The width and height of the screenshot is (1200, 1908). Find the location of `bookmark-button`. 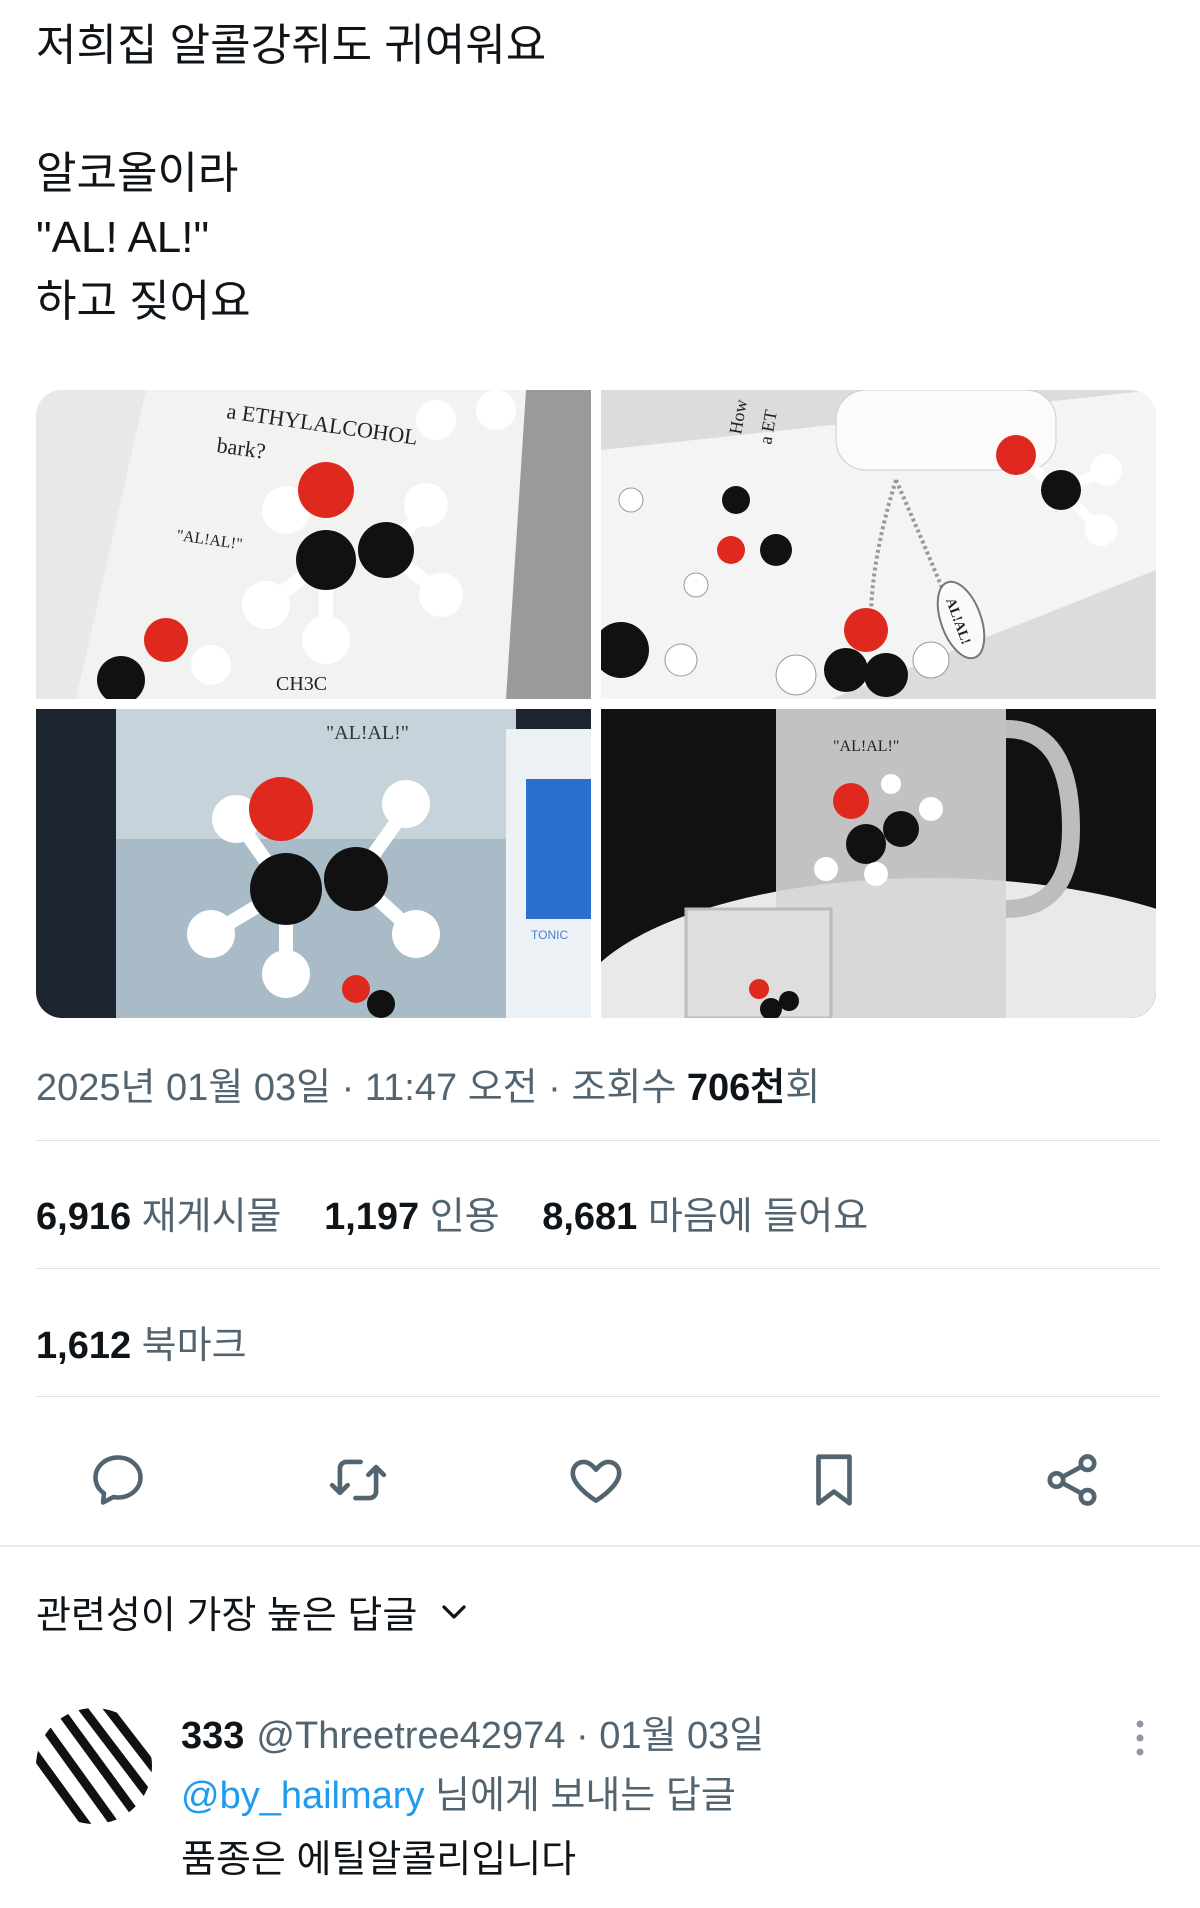

bookmark-button is located at coordinates (834, 1480).